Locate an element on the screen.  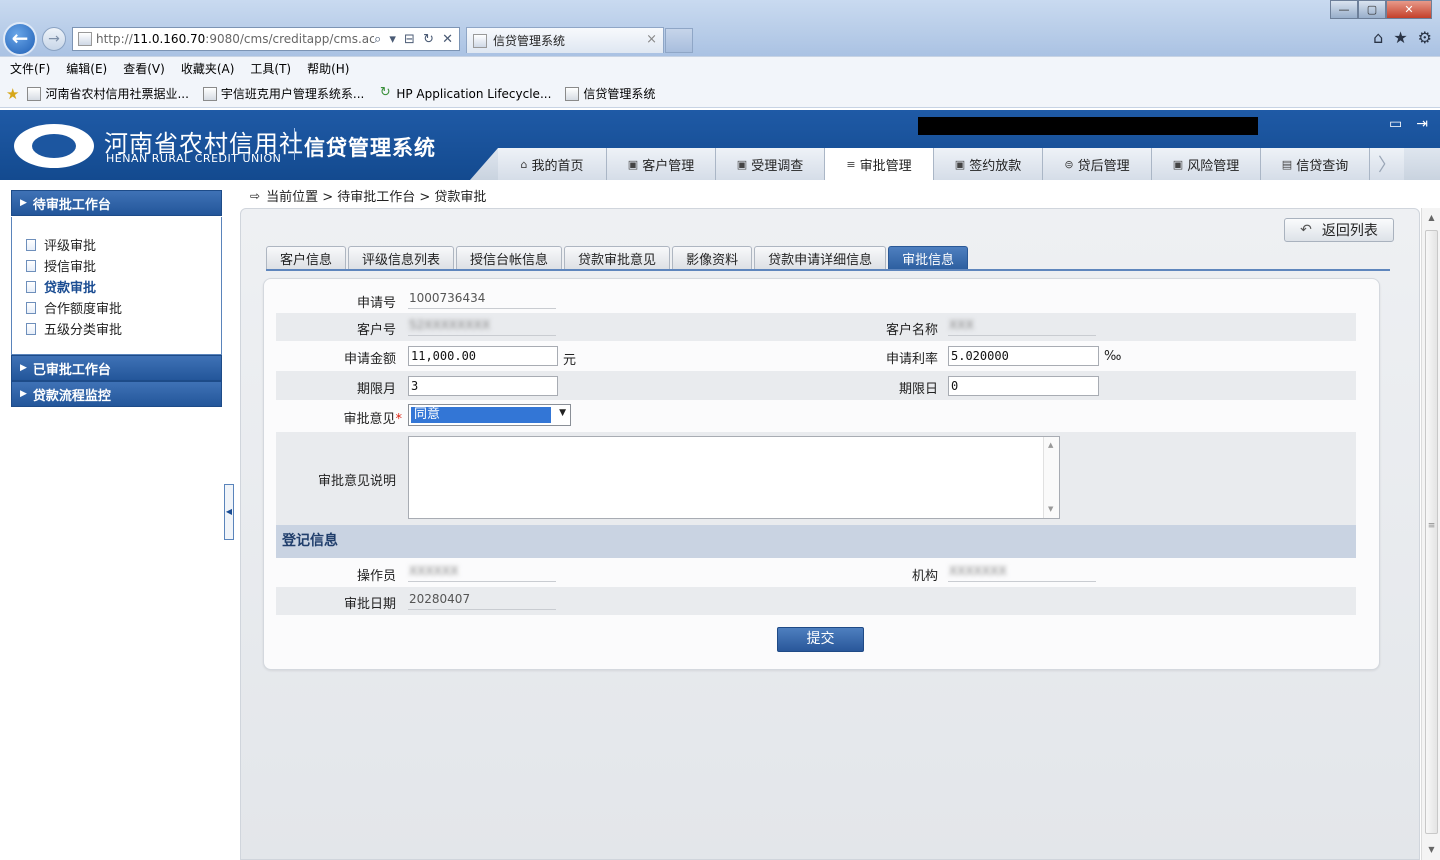
menu-tools: 工具(T) is located at coordinates (270, 68).